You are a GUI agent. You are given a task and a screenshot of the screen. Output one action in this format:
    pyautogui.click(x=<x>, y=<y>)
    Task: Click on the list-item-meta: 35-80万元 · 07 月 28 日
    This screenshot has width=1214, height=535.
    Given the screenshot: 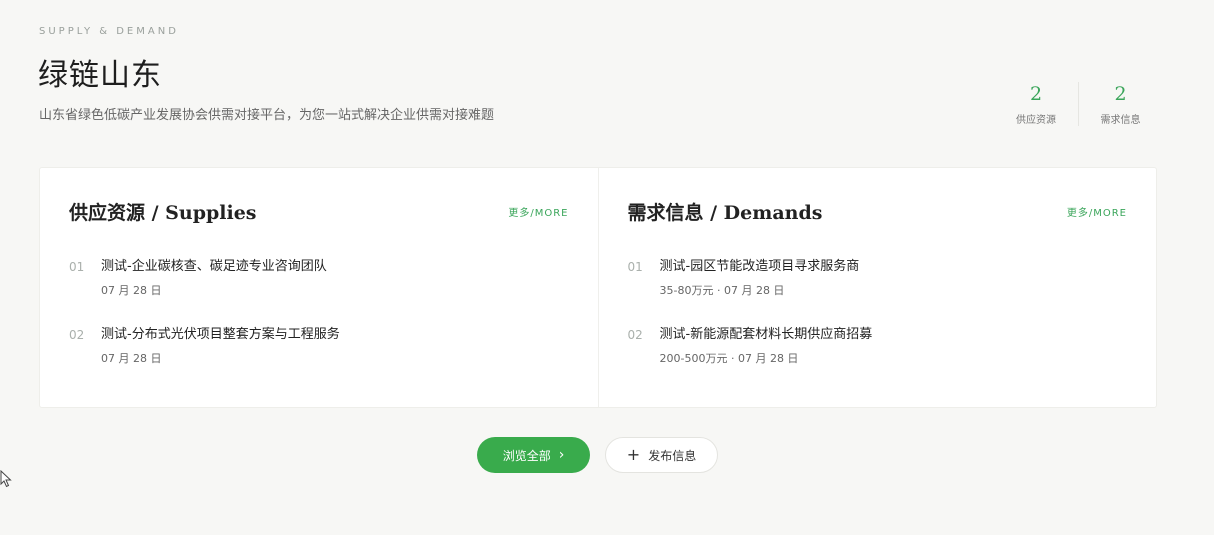 What is the action you would take?
    pyautogui.click(x=722, y=290)
    